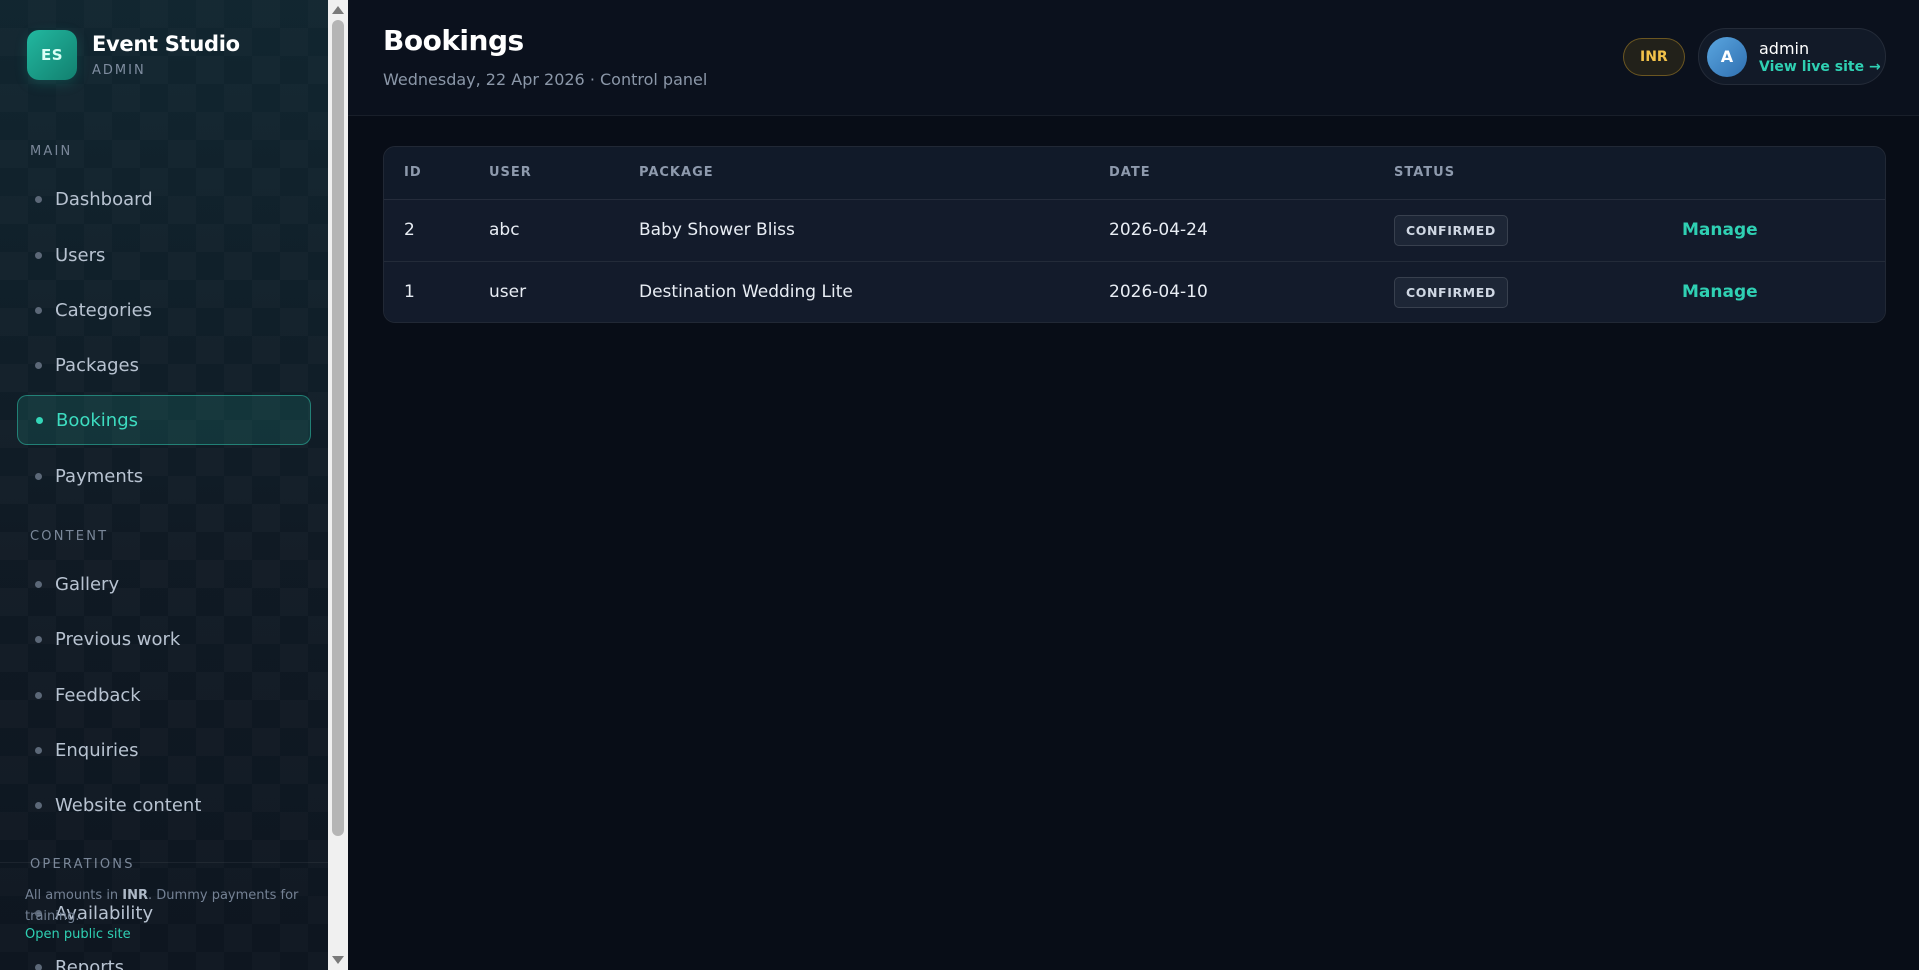 This screenshot has height=970, width=1919. I want to click on sidebar-item-label: Categories, so click(104, 310).